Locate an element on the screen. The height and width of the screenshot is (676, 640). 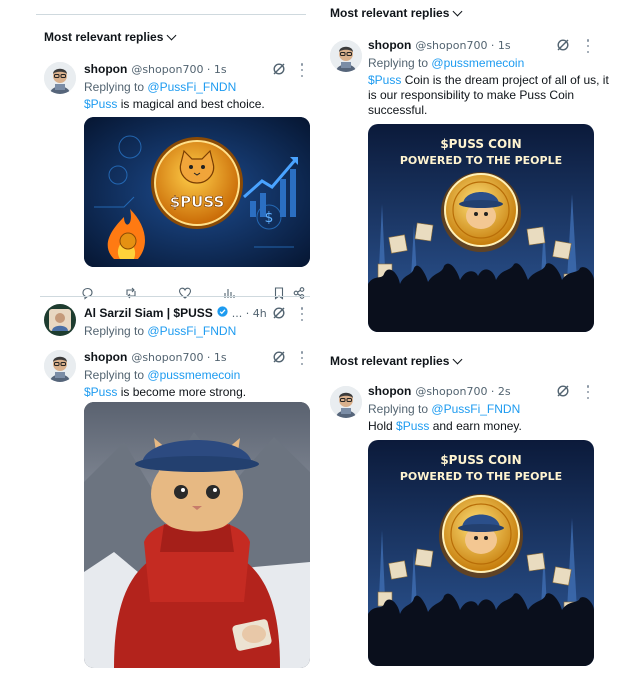
cat-in-red-cloak-illustration is located at coordinates (197, 535).